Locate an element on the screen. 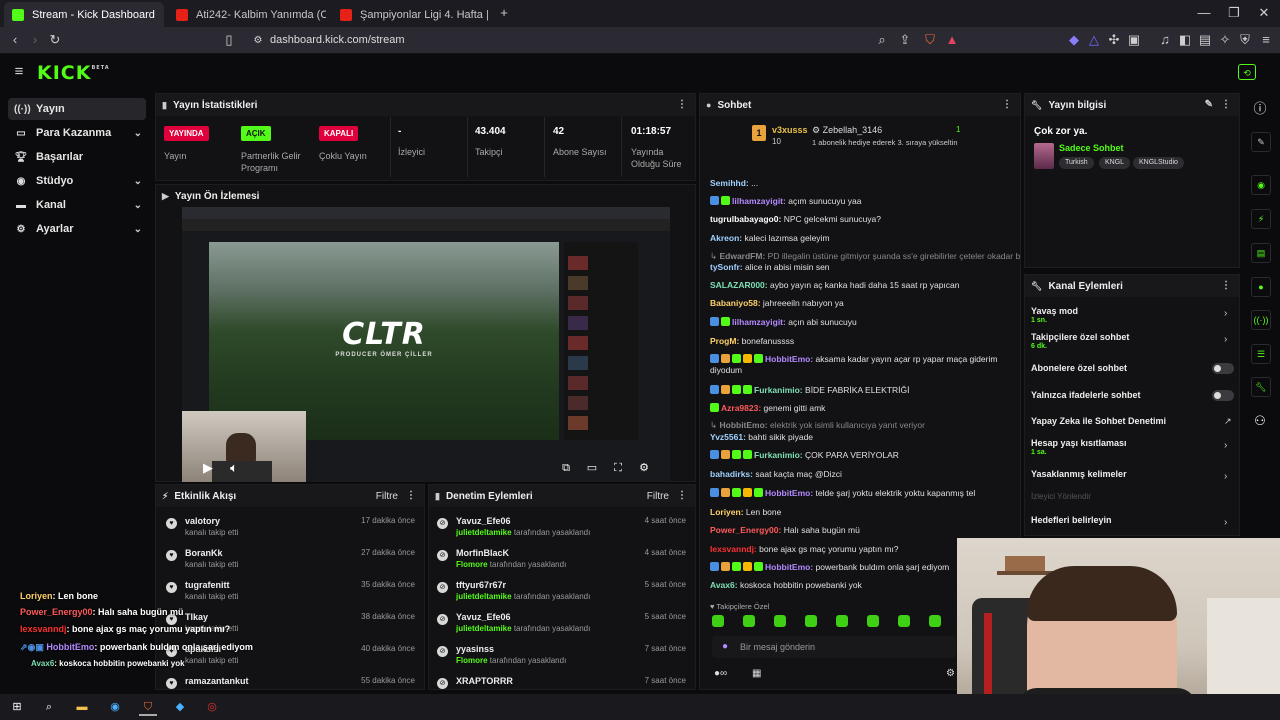  chat-input: ● Bir mesaj gönderin is located at coordinates (834, 647).